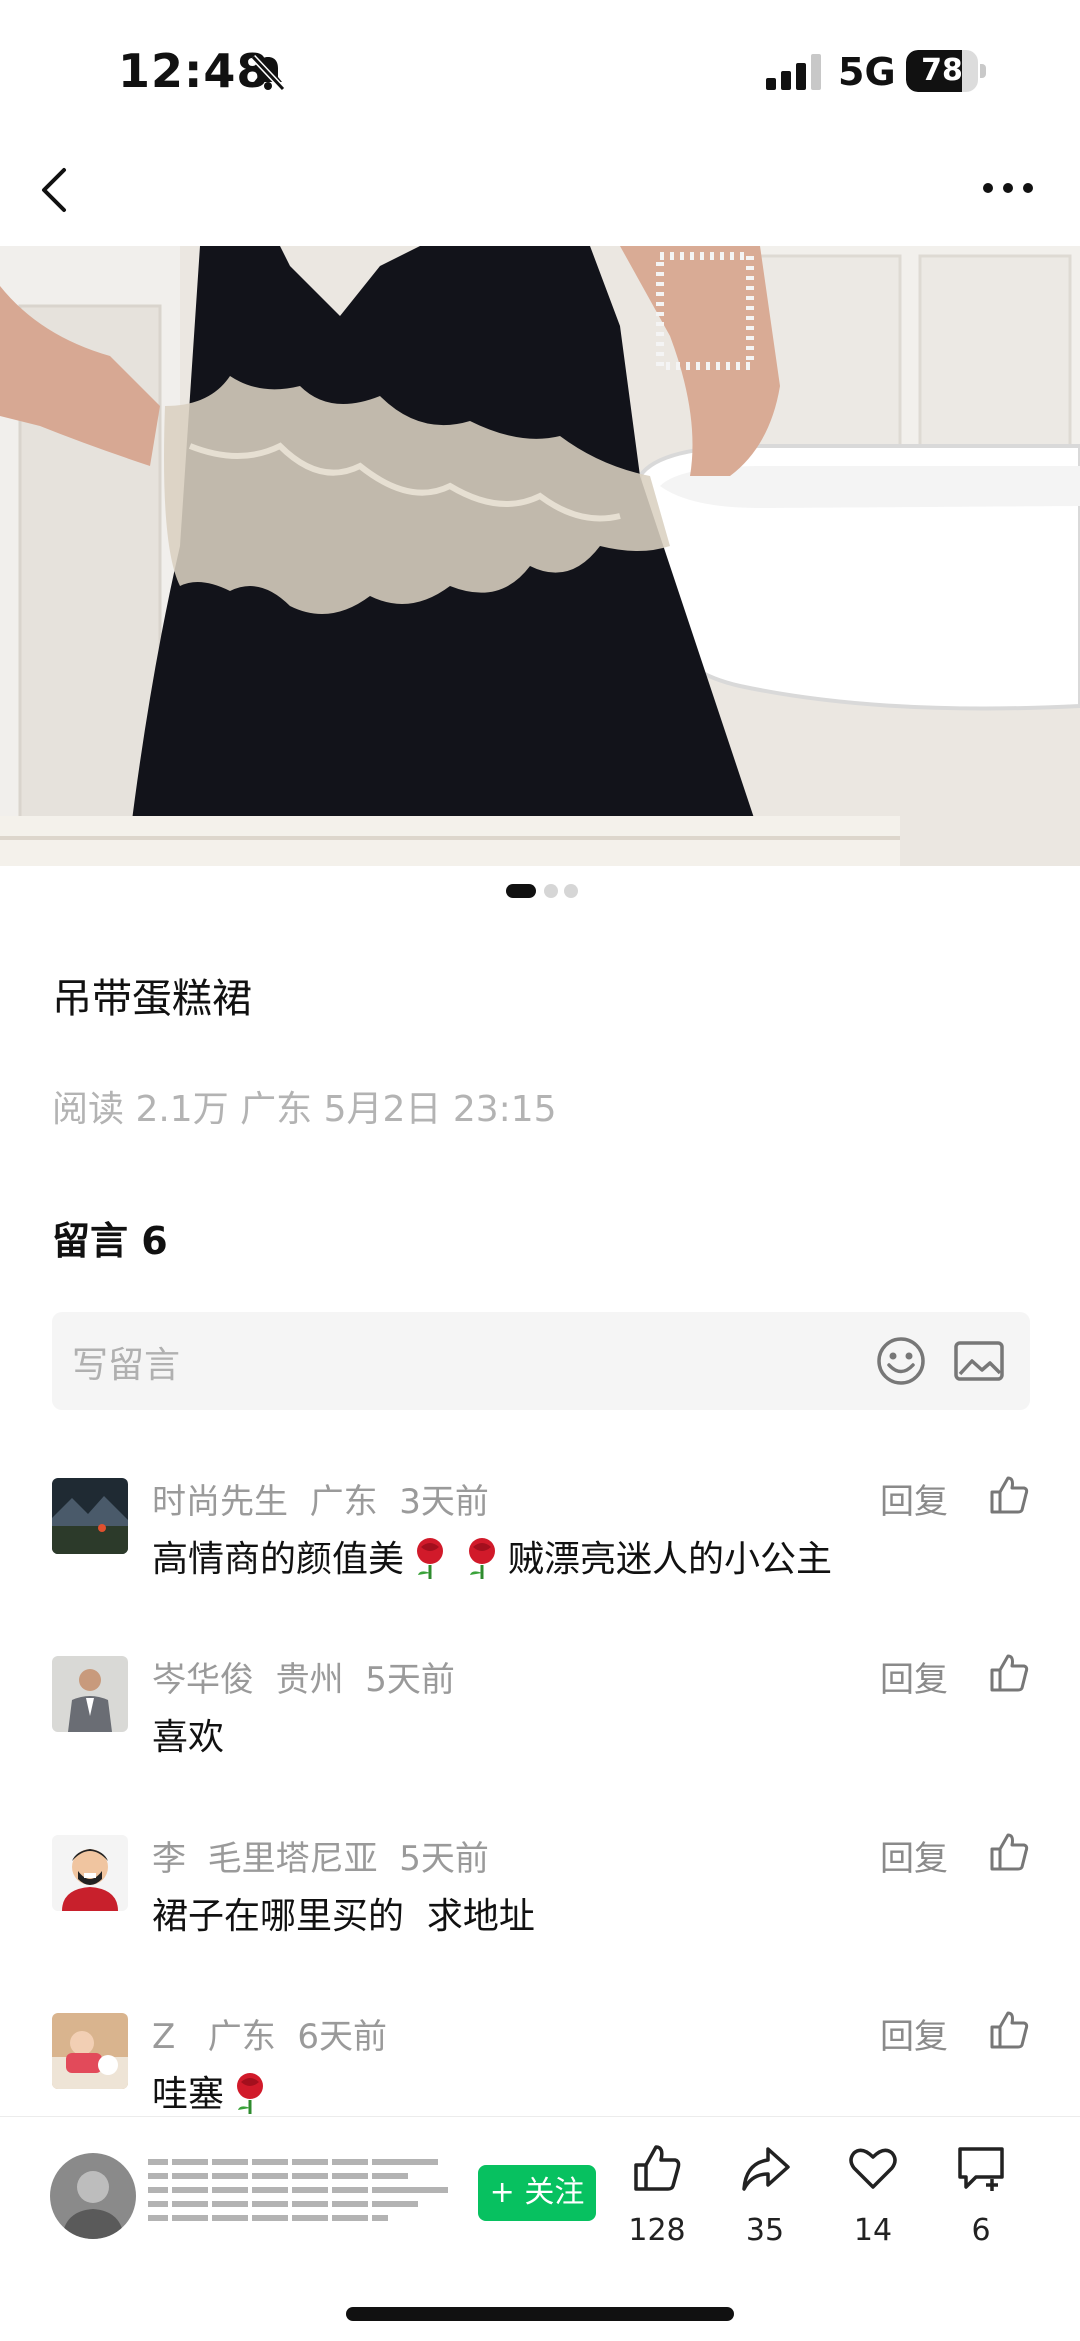 The height and width of the screenshot is (2341, 1080). What do you see at coordinates (188, 2094) in the screenshot?
I see `comment-text-part: 哇塞` at bounding box center [188, 2094].